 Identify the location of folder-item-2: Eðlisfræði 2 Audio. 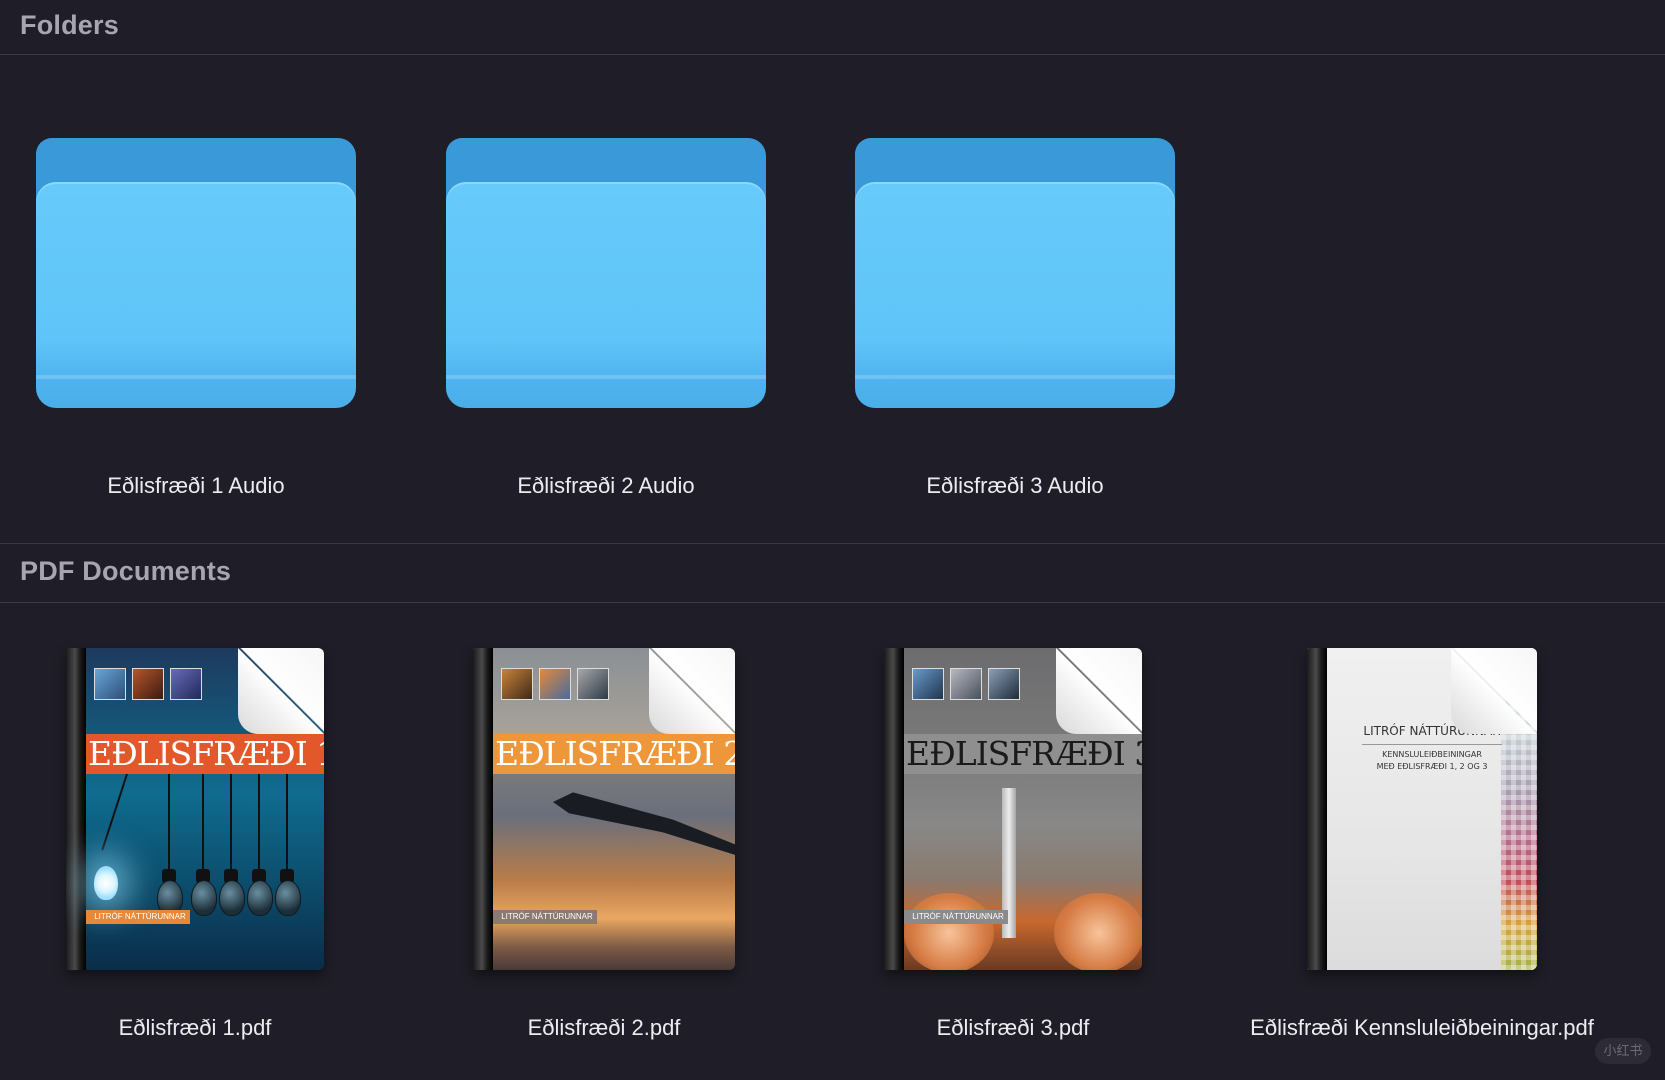
(606, 320).